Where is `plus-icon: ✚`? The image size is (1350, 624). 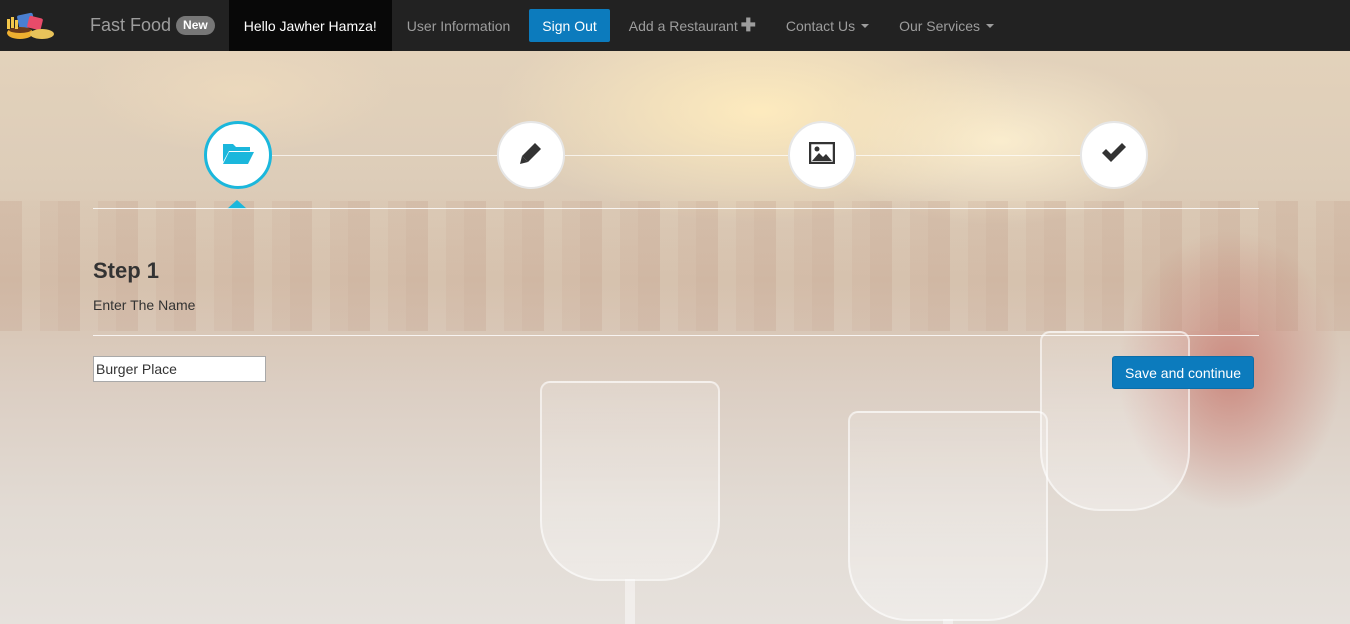 plus-icon: ✚ is located at coordinates (748, 25).